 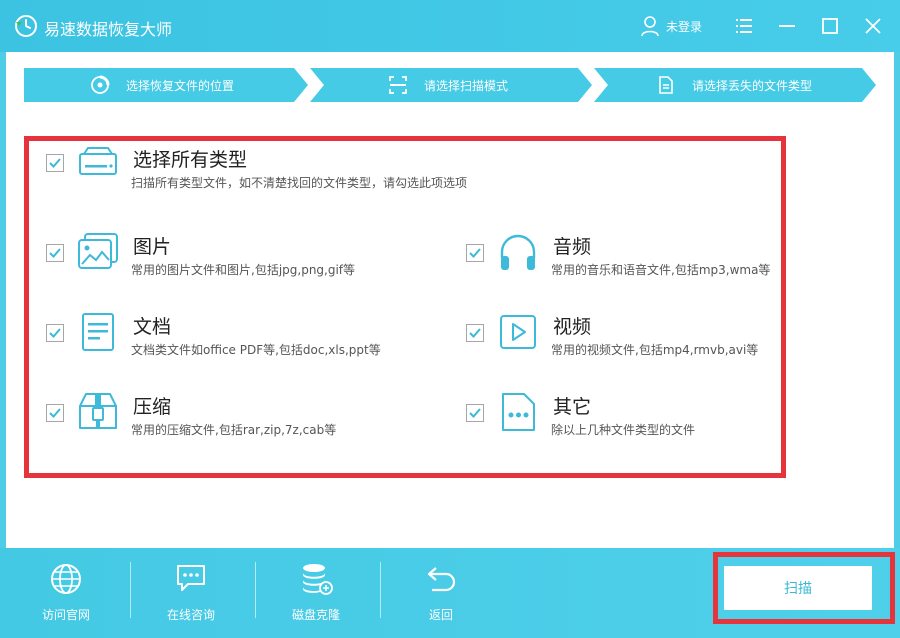 I want to click on option-title: 图片, so click(x=152, y=247).